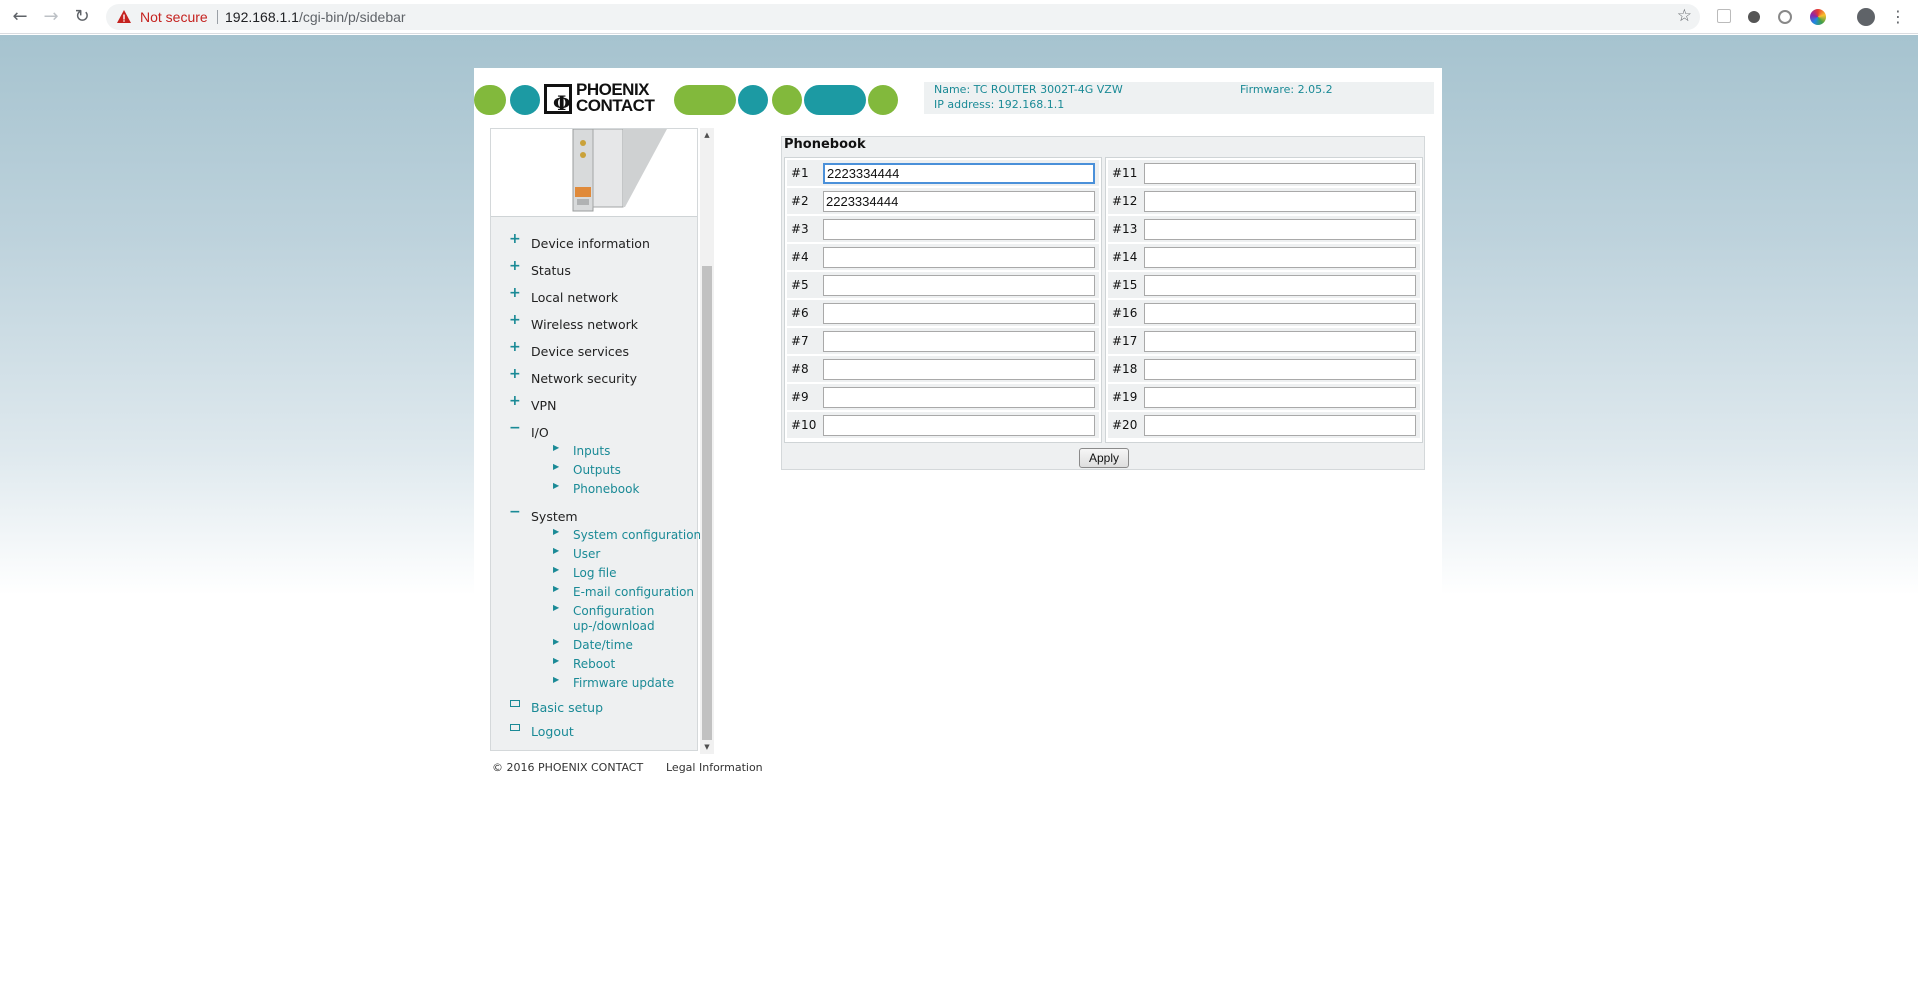  Describe the element at coordinates (597, 470) in the screenshot. I see `sidebar-subitem-label: Outputs` at that location.